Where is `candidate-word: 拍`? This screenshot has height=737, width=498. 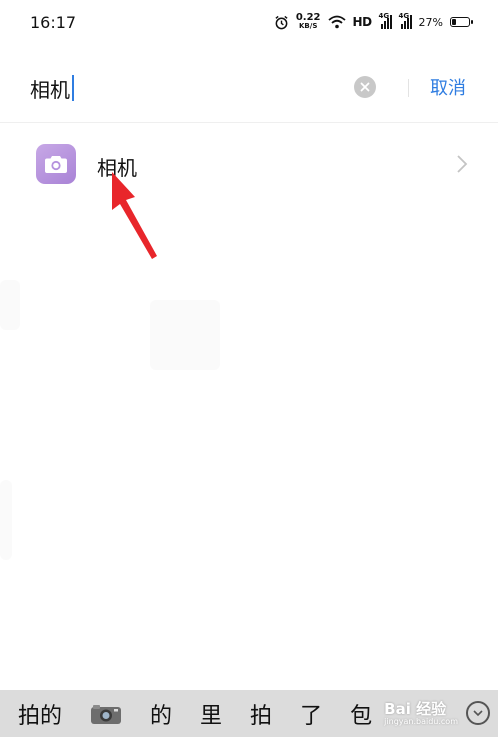 candidate-word: 拍 is located at coordinates (261, 714).